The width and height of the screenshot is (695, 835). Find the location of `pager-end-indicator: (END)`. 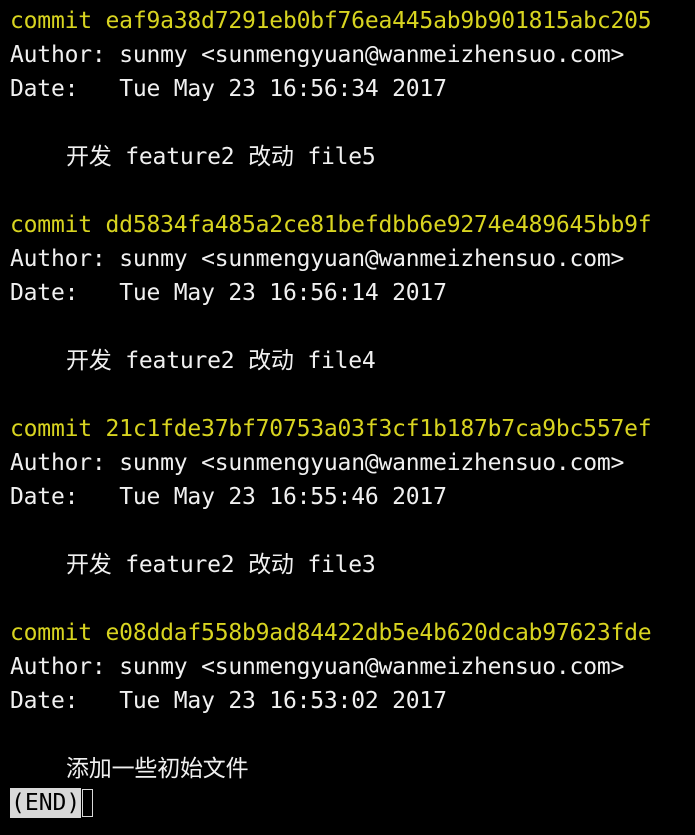

pager-end-indicator: (END) is located at coordinates (46, 803).